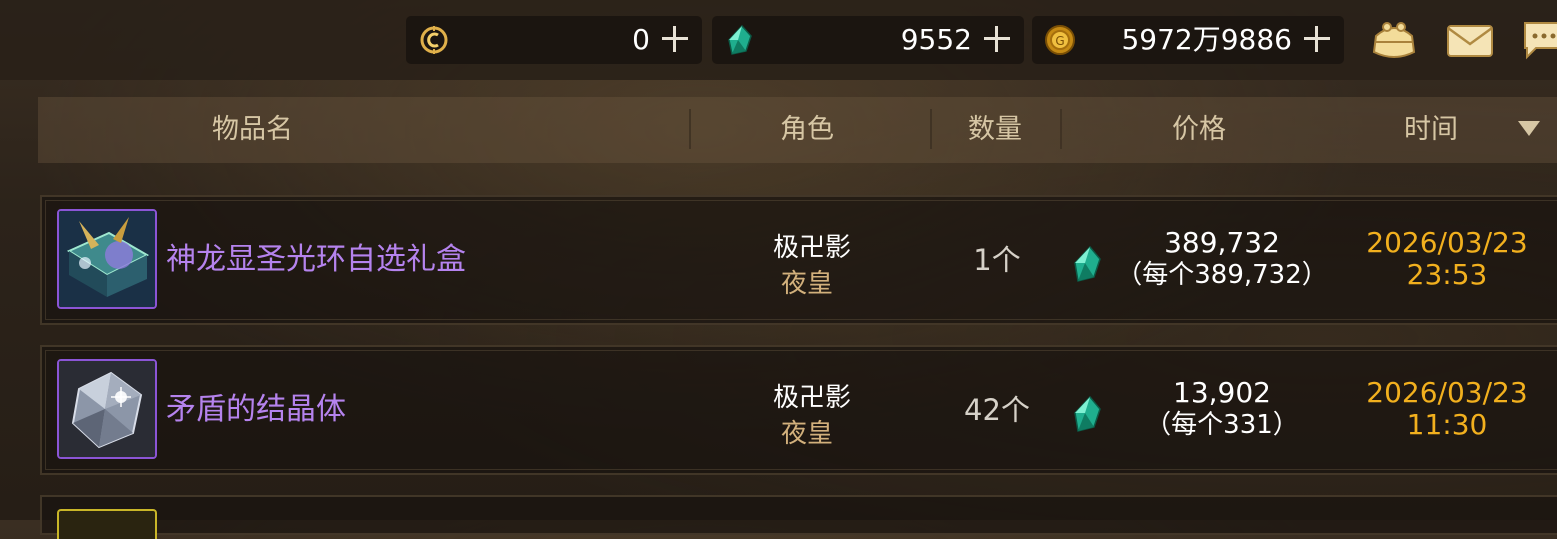 The width and height of the screenshot is (1557, 539). I want to click on gold-coin-icon: G, so click(1060, 40).